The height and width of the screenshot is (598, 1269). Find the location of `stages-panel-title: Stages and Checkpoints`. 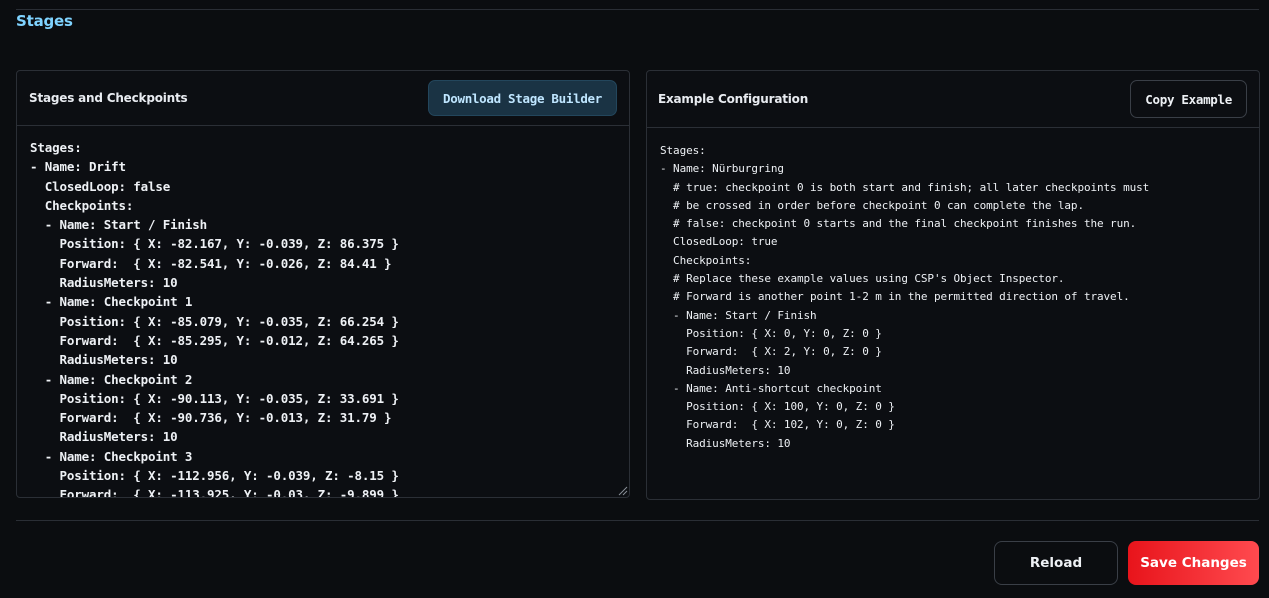

stages-panel-title: Stages and Checkpoints is located at coordinates (108, 98).